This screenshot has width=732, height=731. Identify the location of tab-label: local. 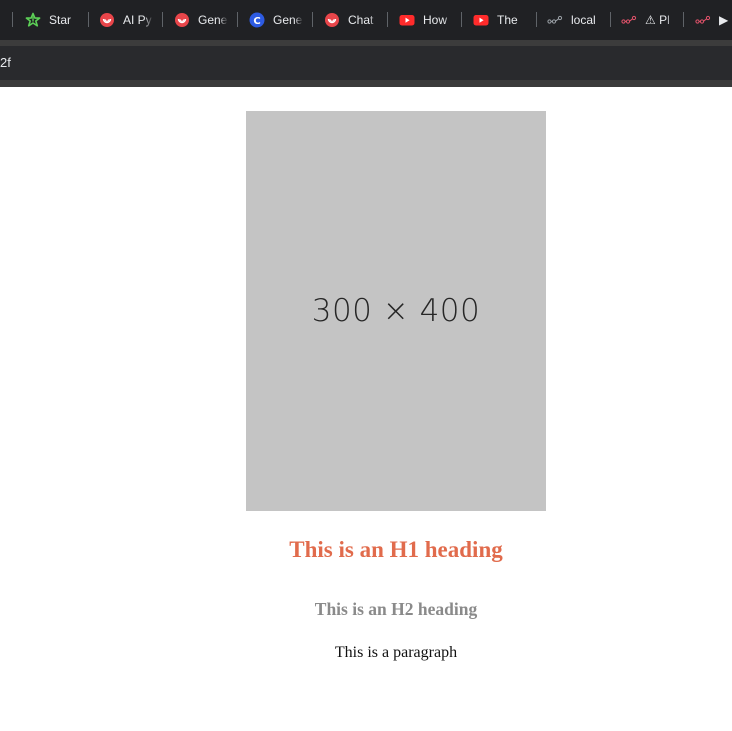
(583, 20).